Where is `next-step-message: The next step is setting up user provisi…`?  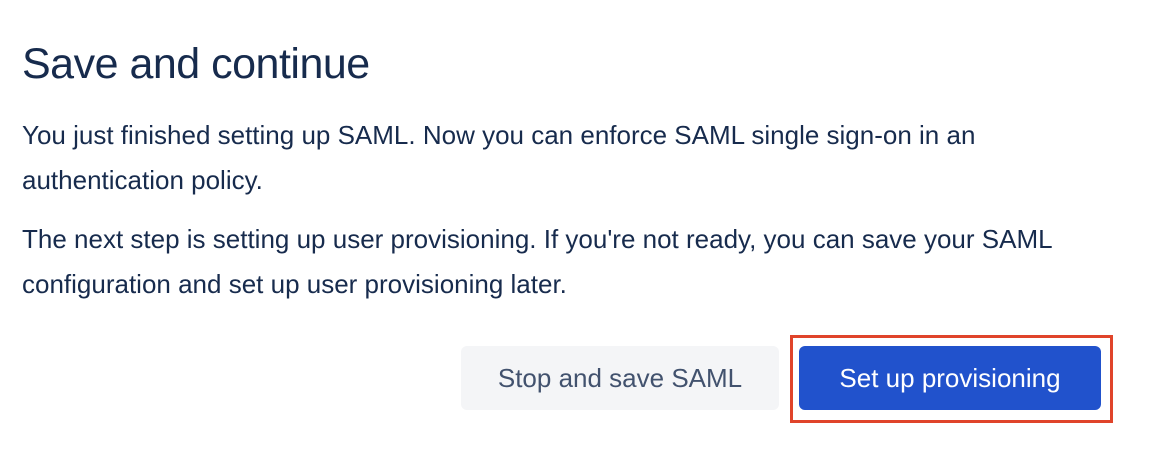
next-step-message: The next step is setting up user provisi… is located at coordinates (537, 261).